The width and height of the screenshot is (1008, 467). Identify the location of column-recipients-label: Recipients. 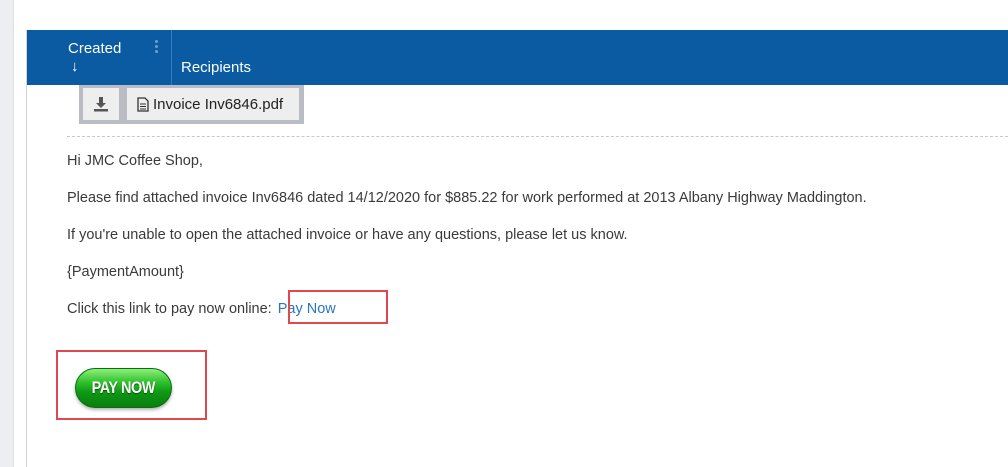
(216, 67).